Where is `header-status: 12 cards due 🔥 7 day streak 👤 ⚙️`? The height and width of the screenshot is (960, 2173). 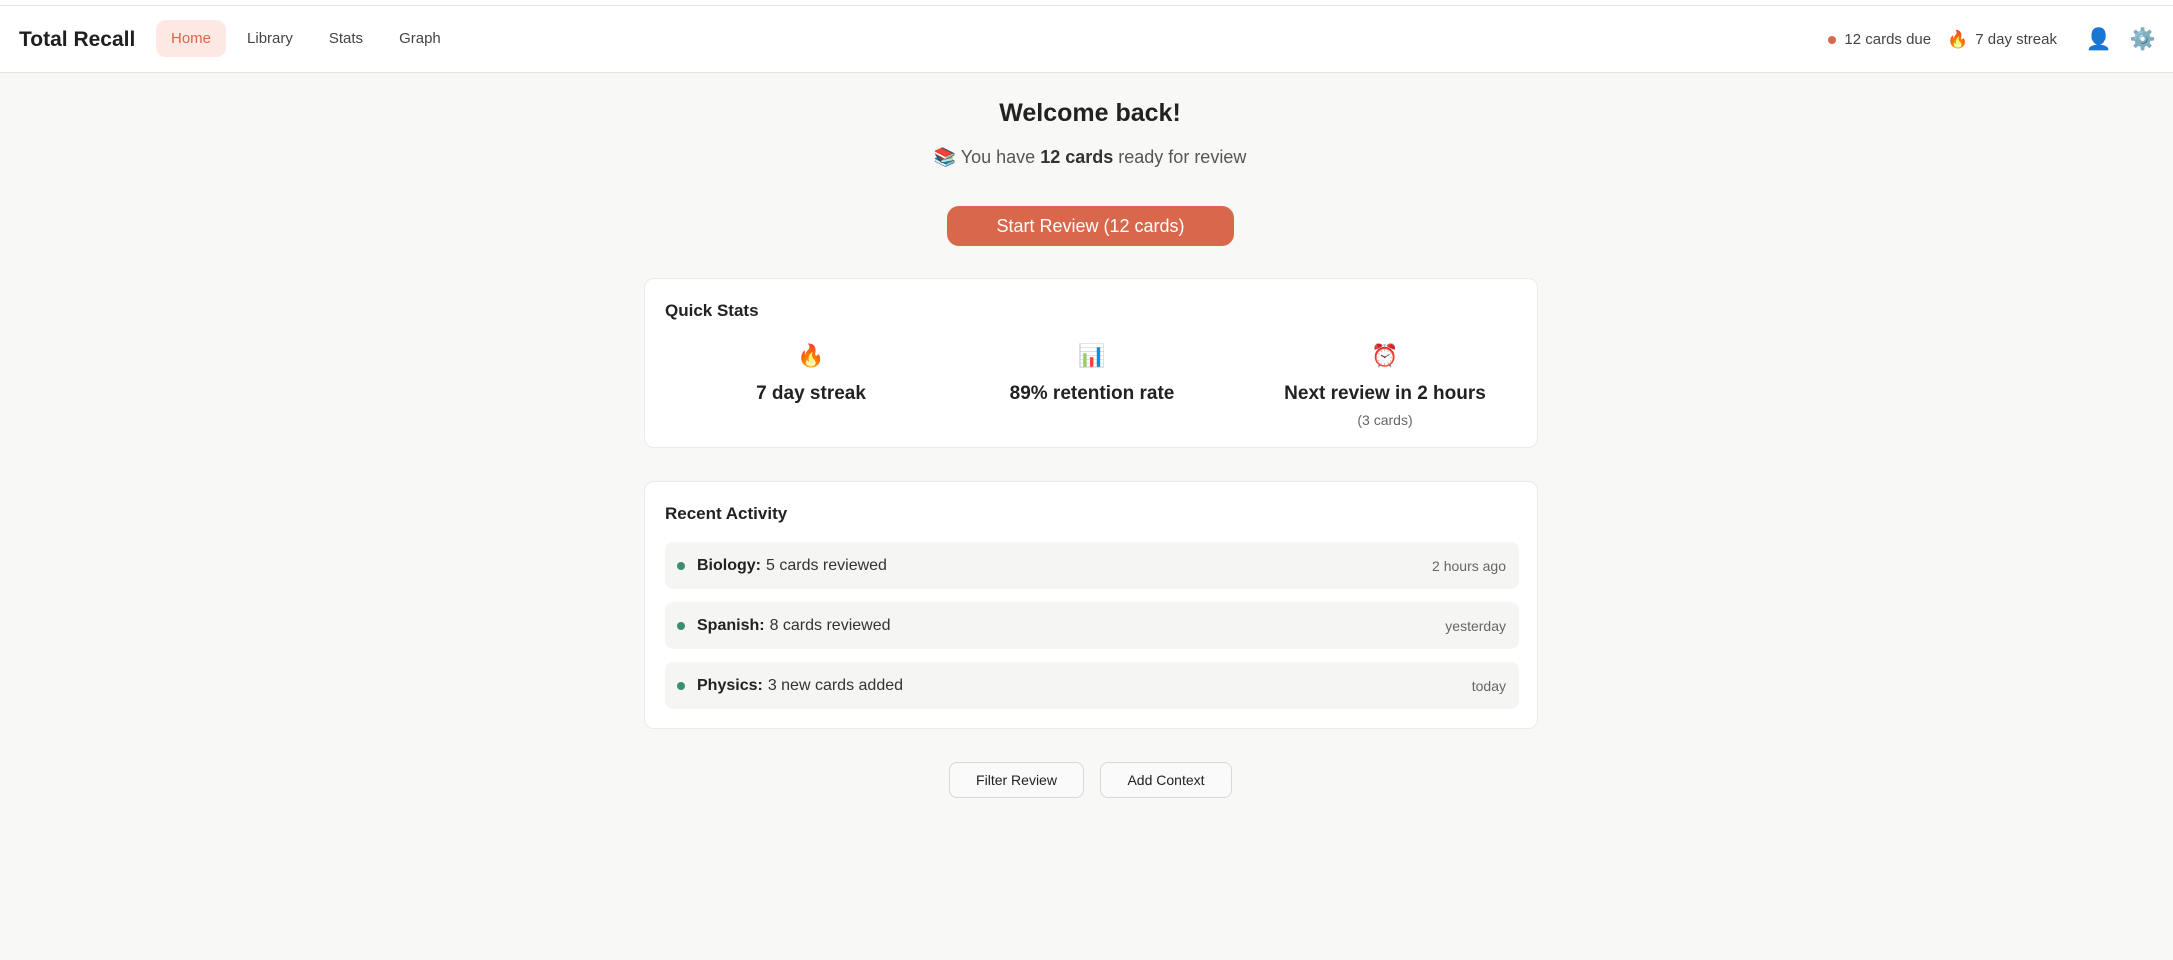 header-status: 12 cards due 🔥 7 day streak 👤 ⚙️ is located at coordinates (2000, 39).